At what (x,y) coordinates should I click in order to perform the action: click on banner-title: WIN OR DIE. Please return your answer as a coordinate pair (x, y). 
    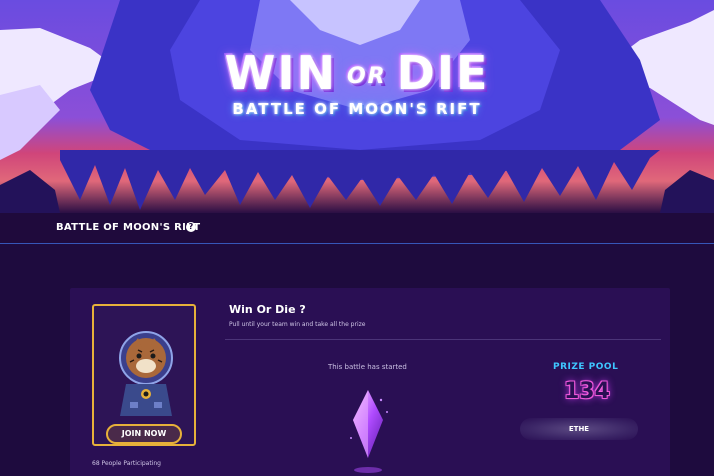
    Looking at the image, I should click on (357, 73).